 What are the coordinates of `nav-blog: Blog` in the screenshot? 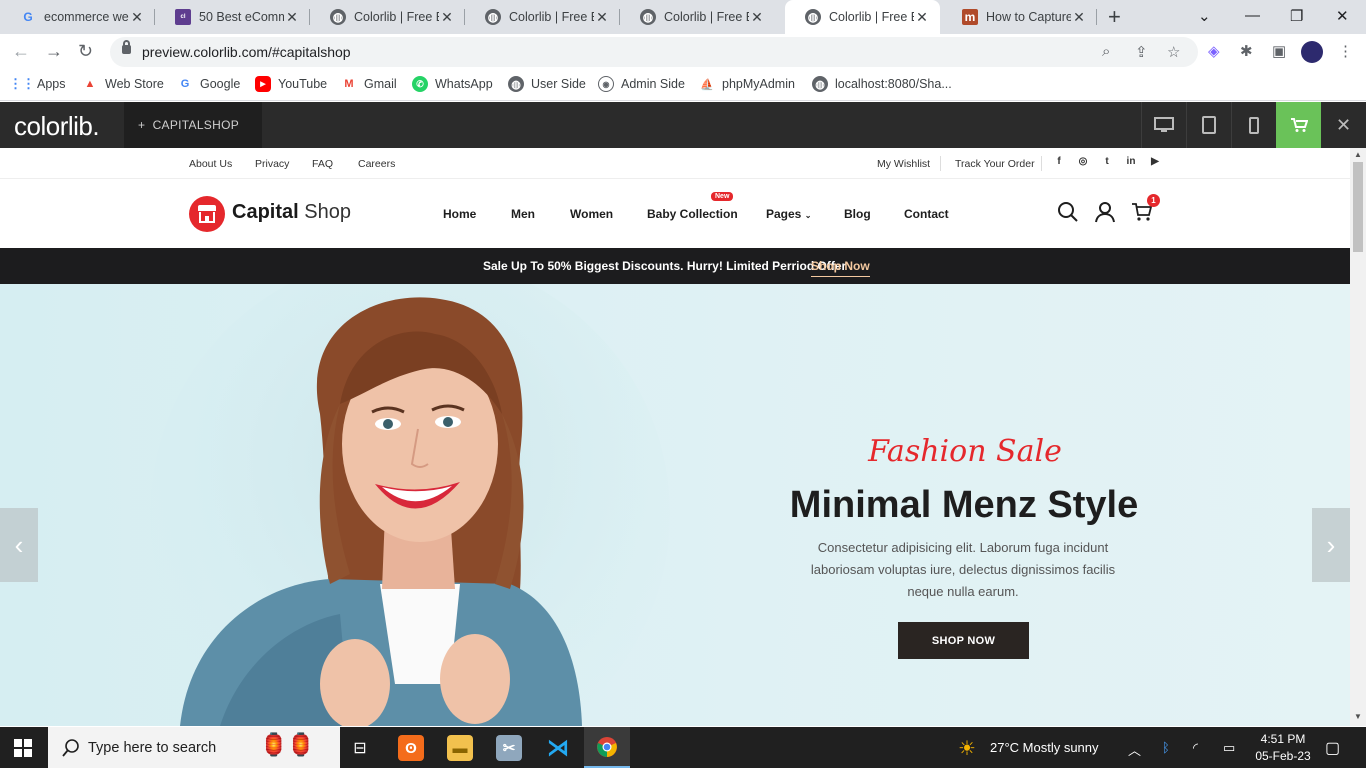 It's located at (857, 214).